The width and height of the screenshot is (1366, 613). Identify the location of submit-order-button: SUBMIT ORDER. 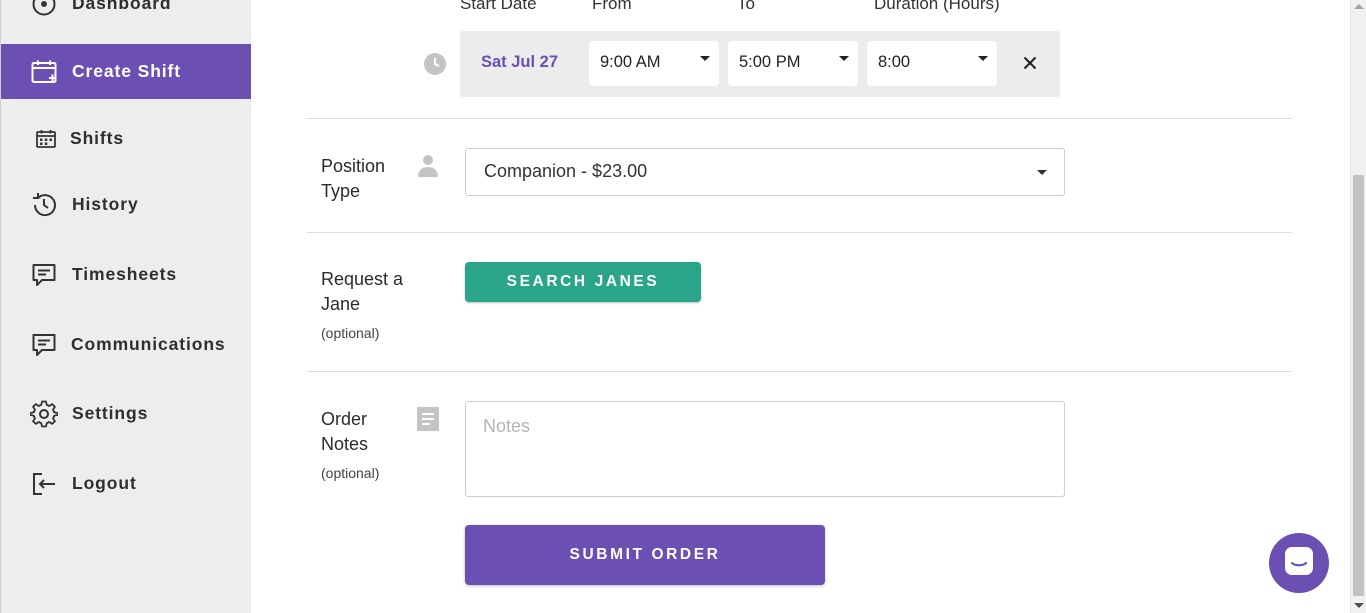
(645, 555).